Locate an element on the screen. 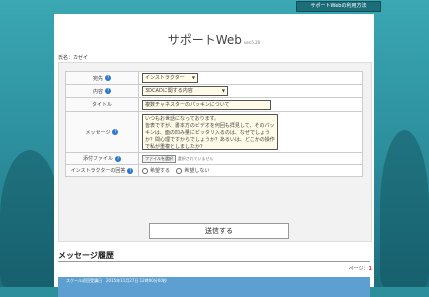 This screenshot has width=429, height=297. title-label: タイトル is located at coordinates (102, 104).